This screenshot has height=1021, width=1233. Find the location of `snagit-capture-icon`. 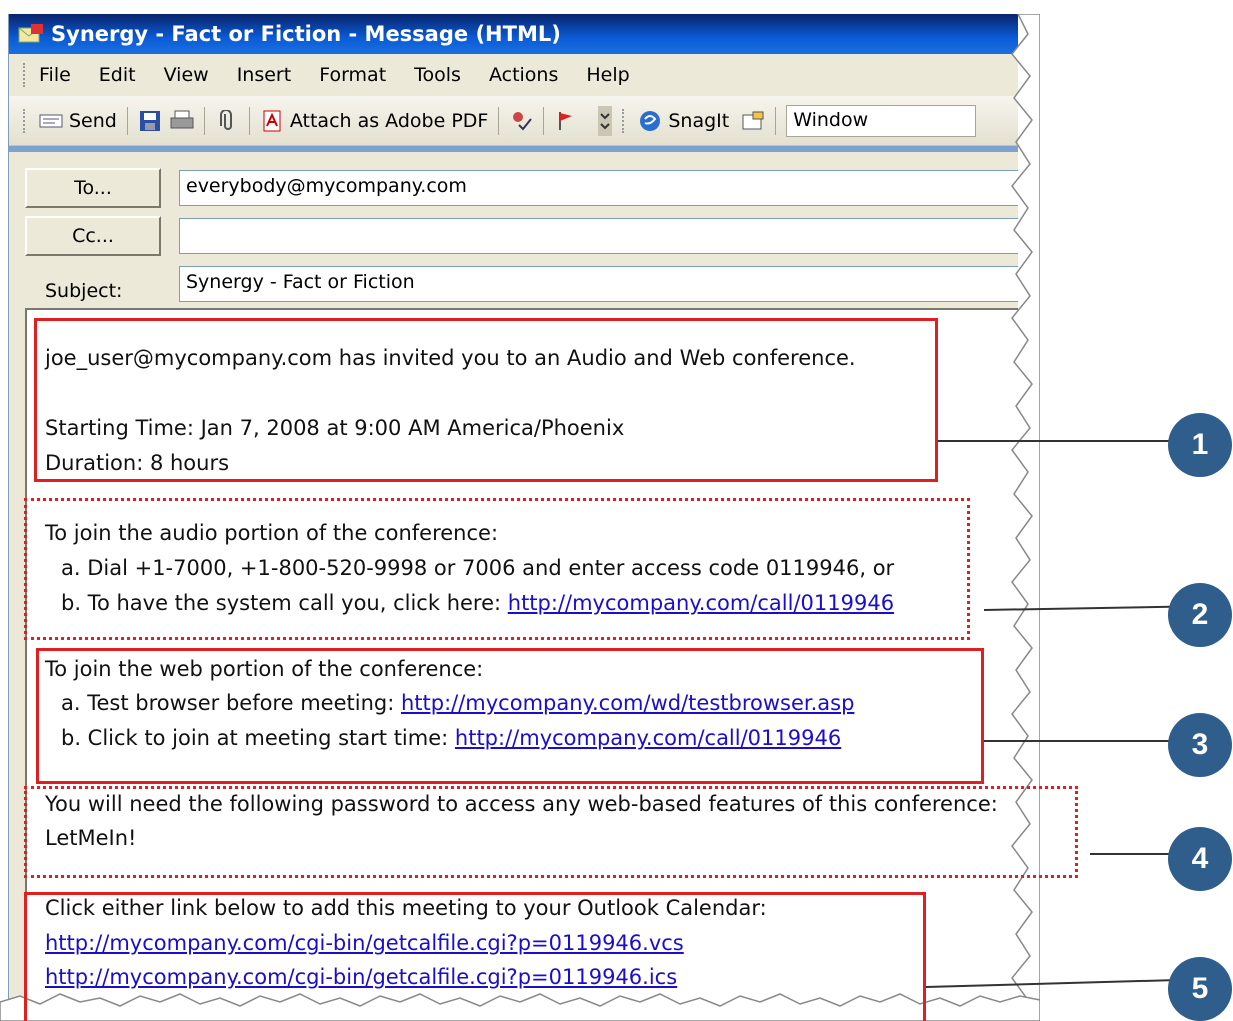

snagit-capture-icon is located at coordinates (753, 121).